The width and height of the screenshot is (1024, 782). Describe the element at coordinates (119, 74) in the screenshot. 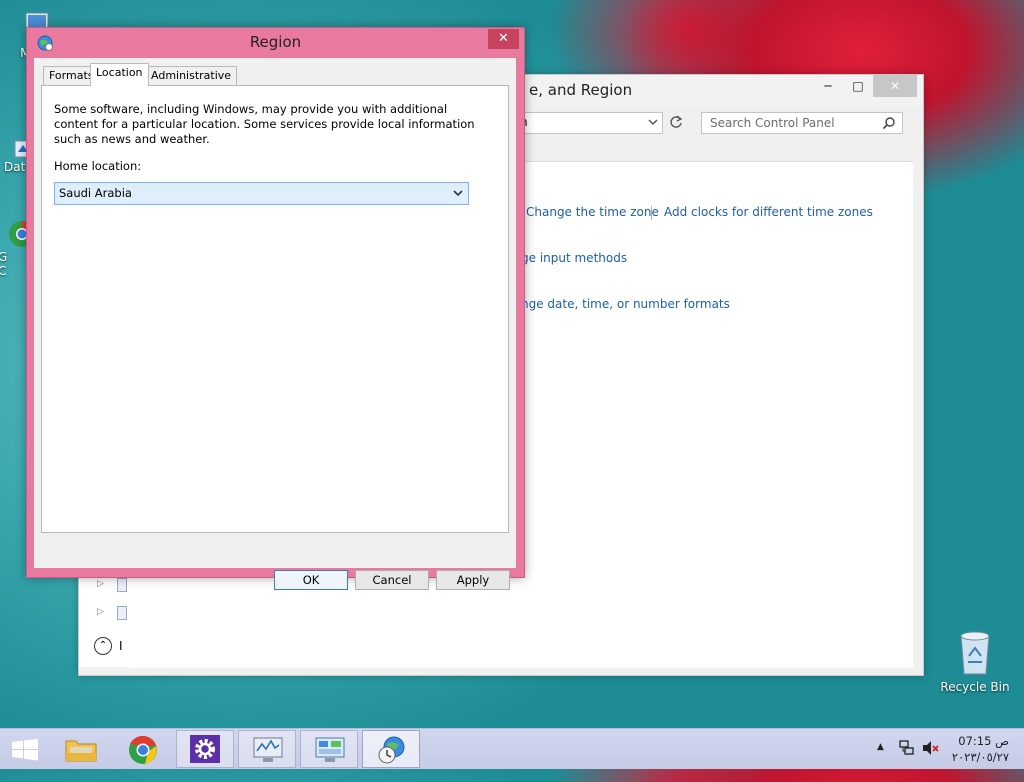

I see `tab-location: Location` at that location.